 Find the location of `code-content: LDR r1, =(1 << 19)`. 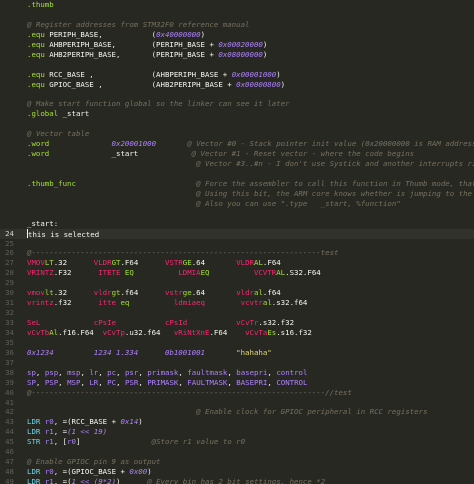

code-content: LDR r1, =(1 << 19) is located at coordinates (67, 432).